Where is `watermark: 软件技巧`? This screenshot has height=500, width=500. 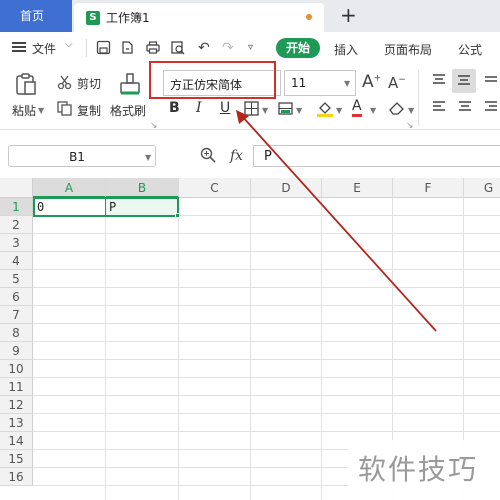
watermark: 软件技巧 is located at coordinates (424, 470).